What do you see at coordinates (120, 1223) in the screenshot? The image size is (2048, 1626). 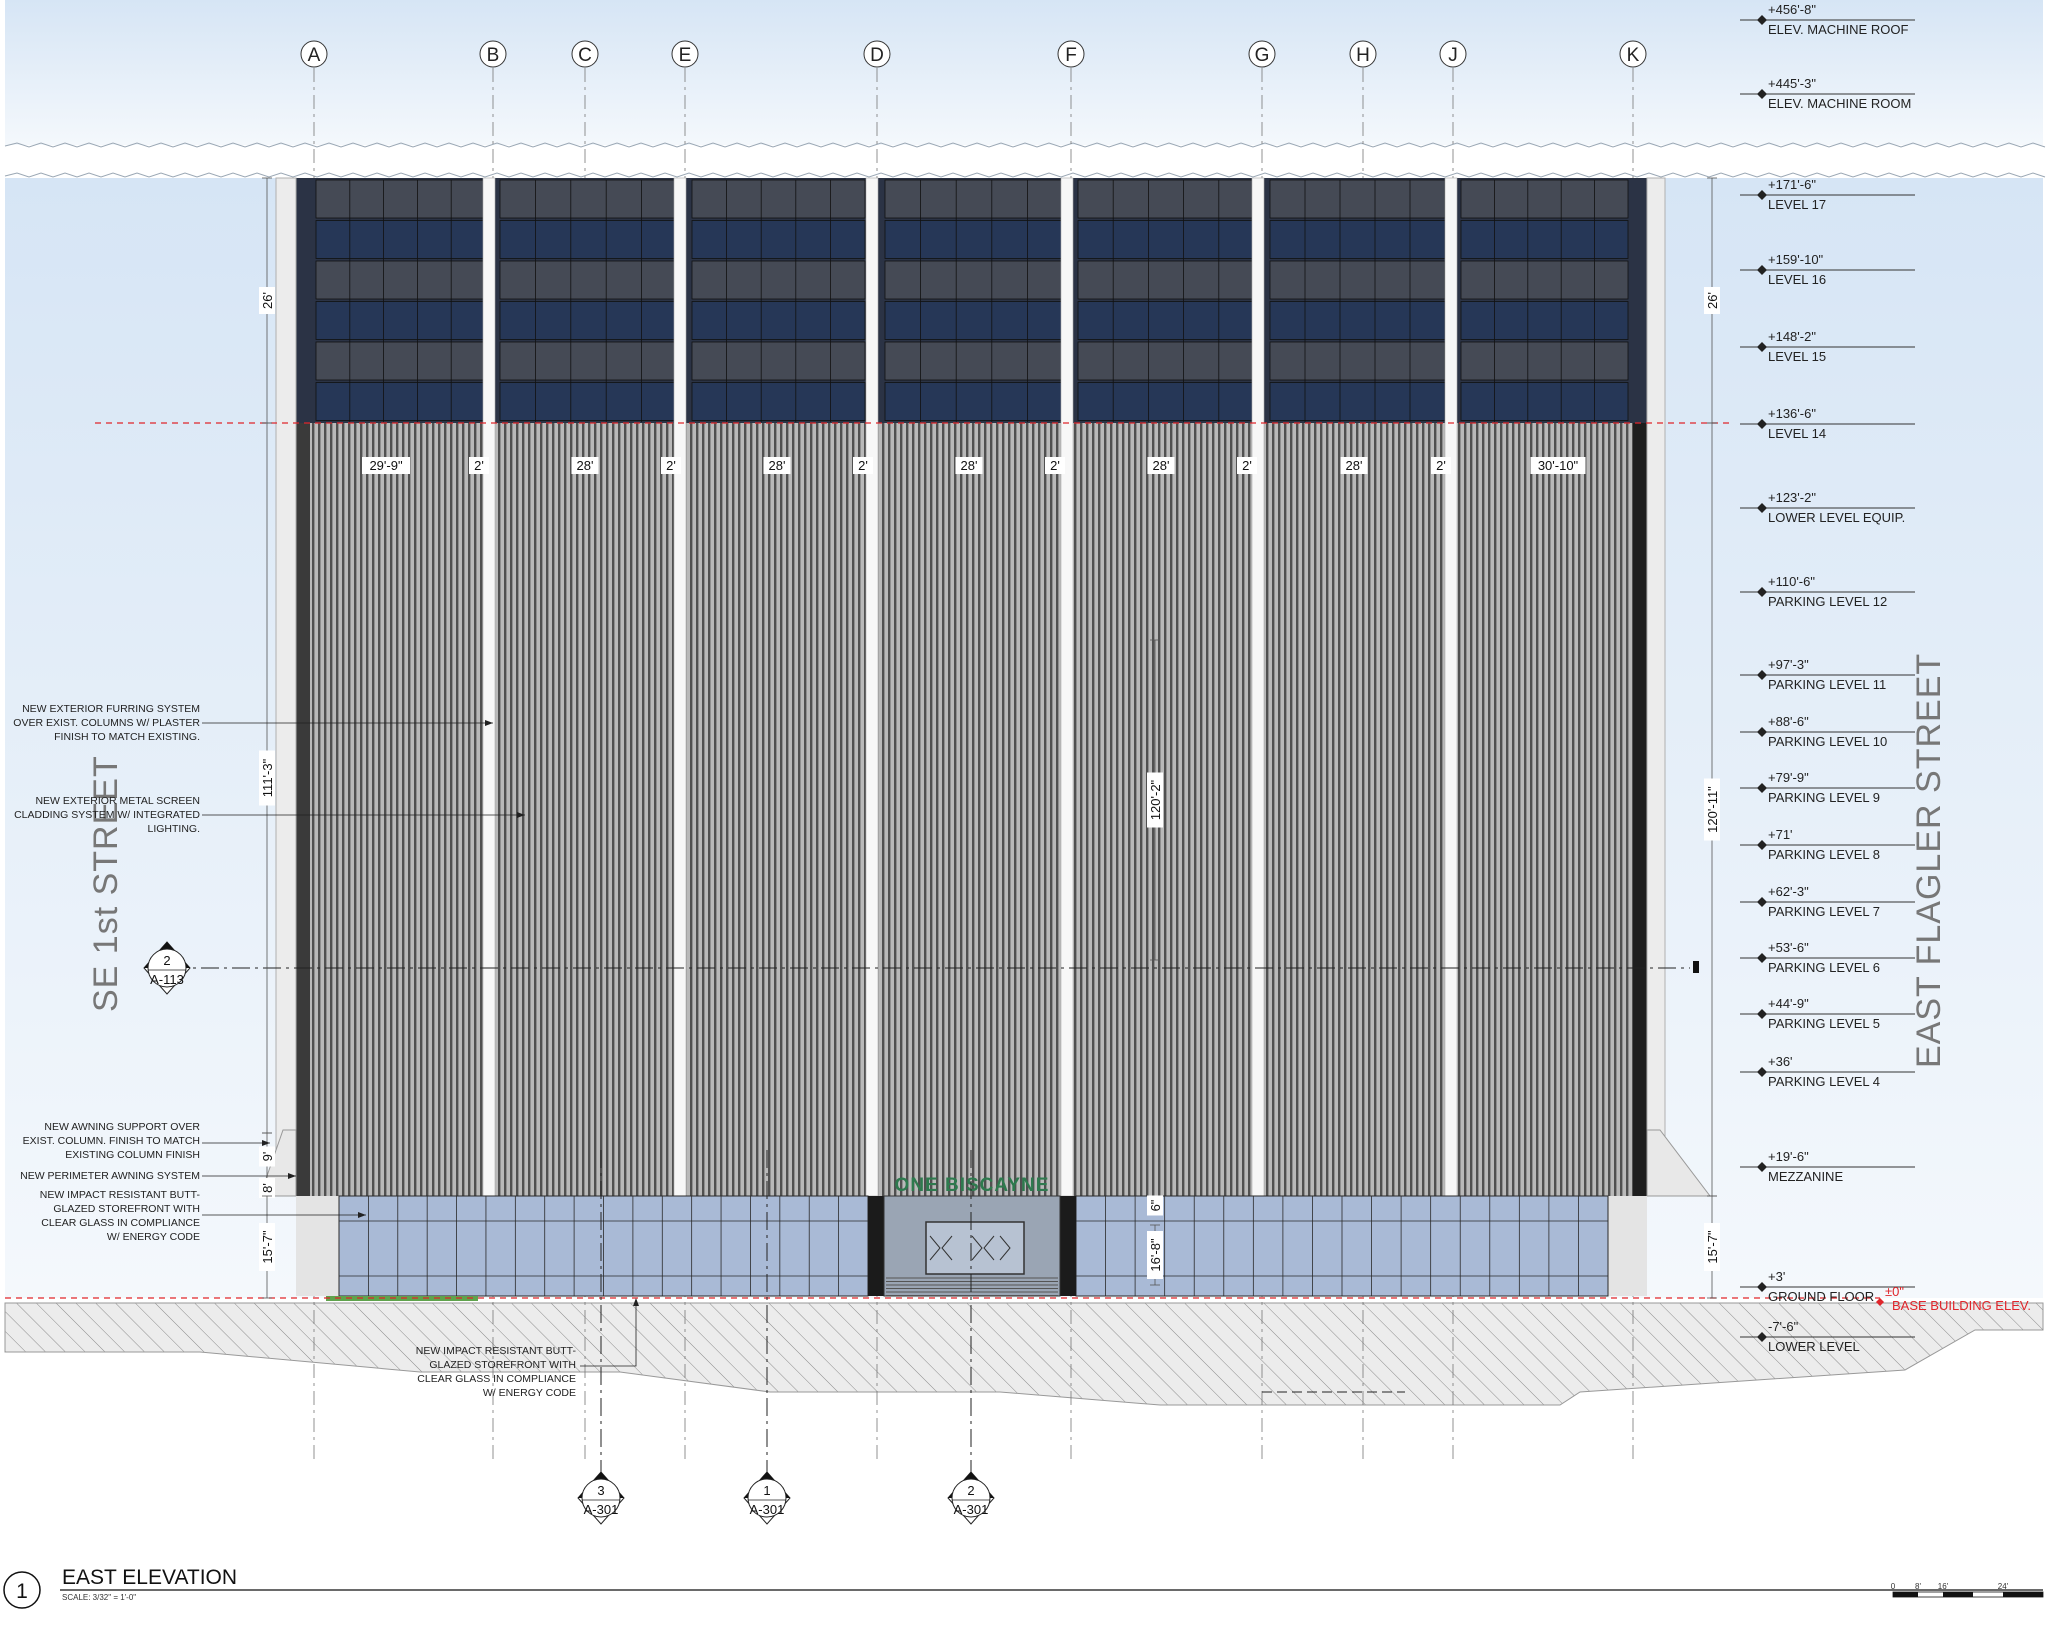 I see `note-storefront-left-line: CLEAR GLASS IN COMPLIANCE` at bounding box center [120, 1223].